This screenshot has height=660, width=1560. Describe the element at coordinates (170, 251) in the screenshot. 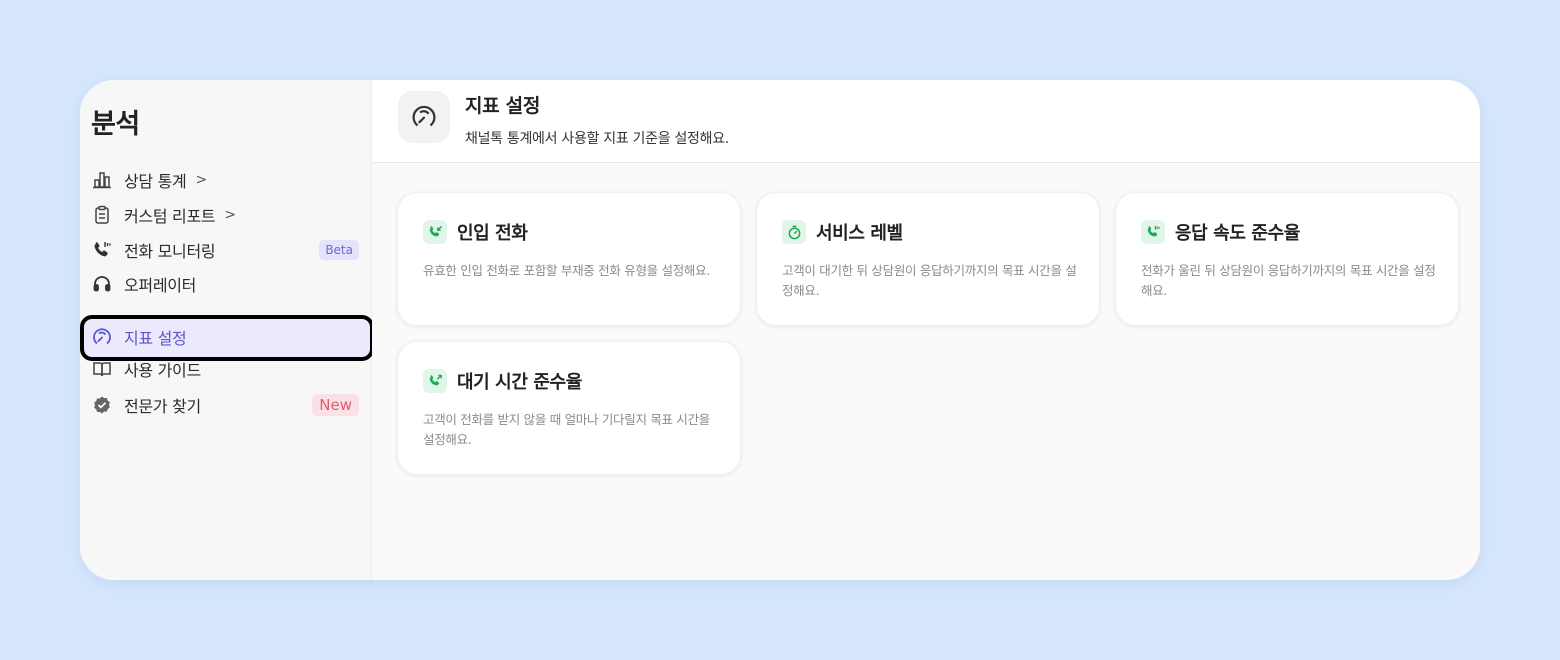

I see `sidebar-item-label: 전화 모니터링` at that location.